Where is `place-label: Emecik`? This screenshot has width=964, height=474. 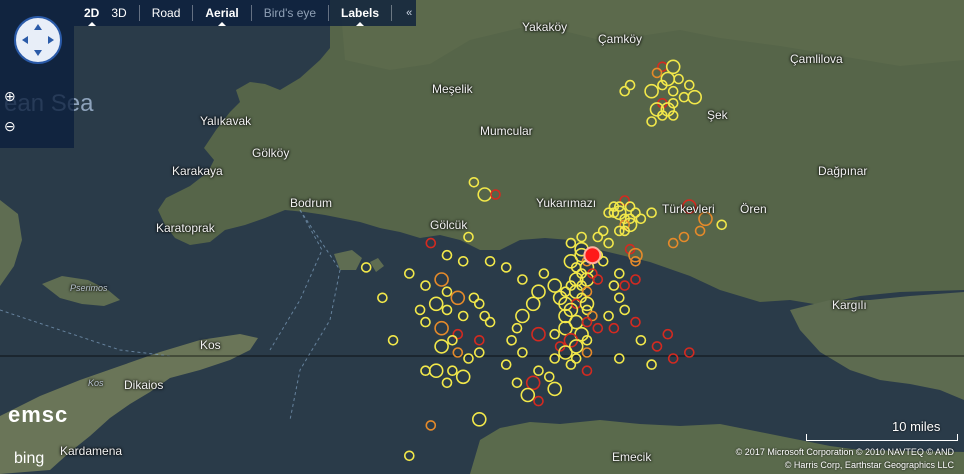
place-label: Emecik is located at coordinates (632, 457).